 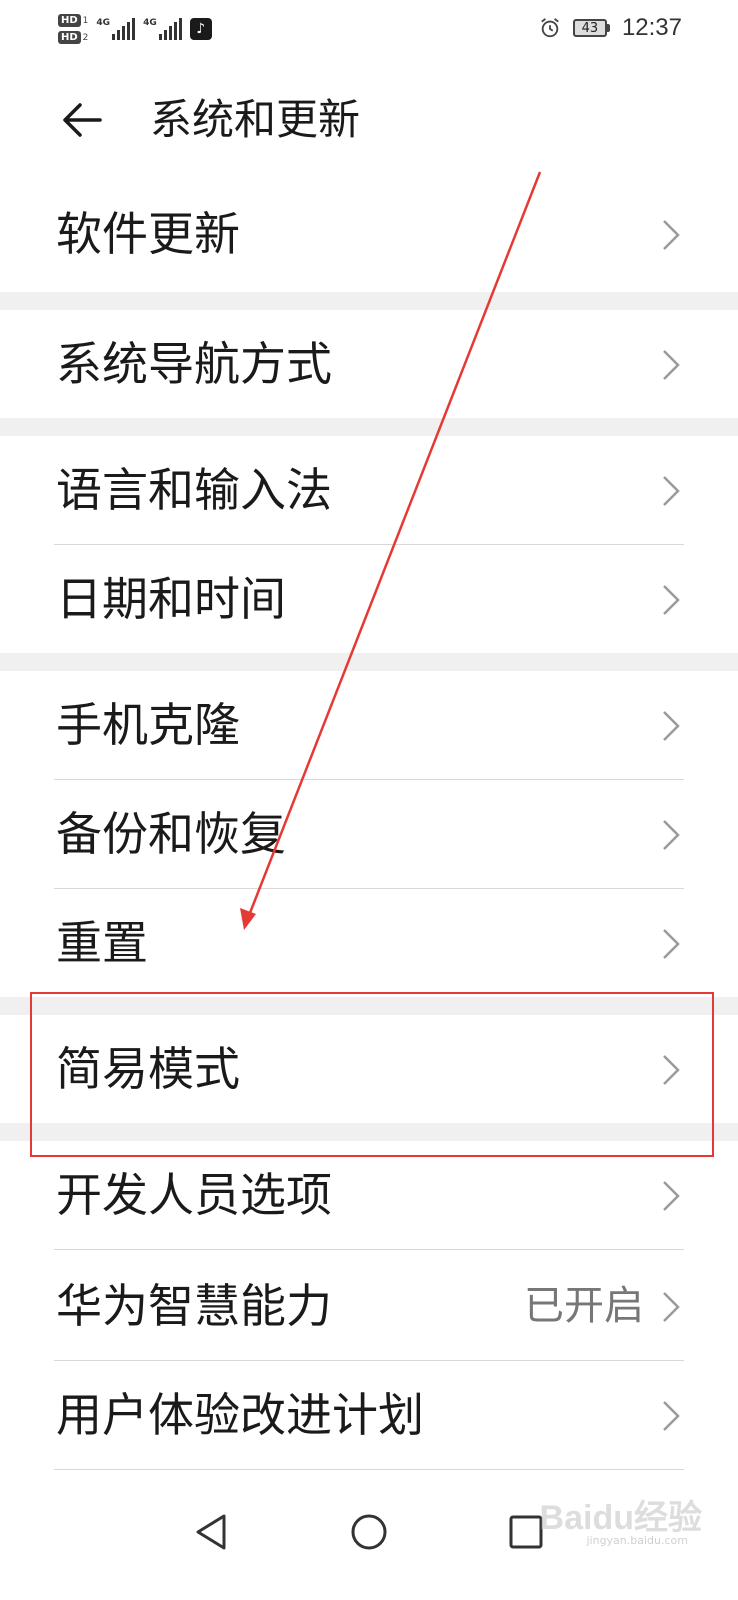 I want to click on list-item-label: 重置, so click(x=102, y=943).